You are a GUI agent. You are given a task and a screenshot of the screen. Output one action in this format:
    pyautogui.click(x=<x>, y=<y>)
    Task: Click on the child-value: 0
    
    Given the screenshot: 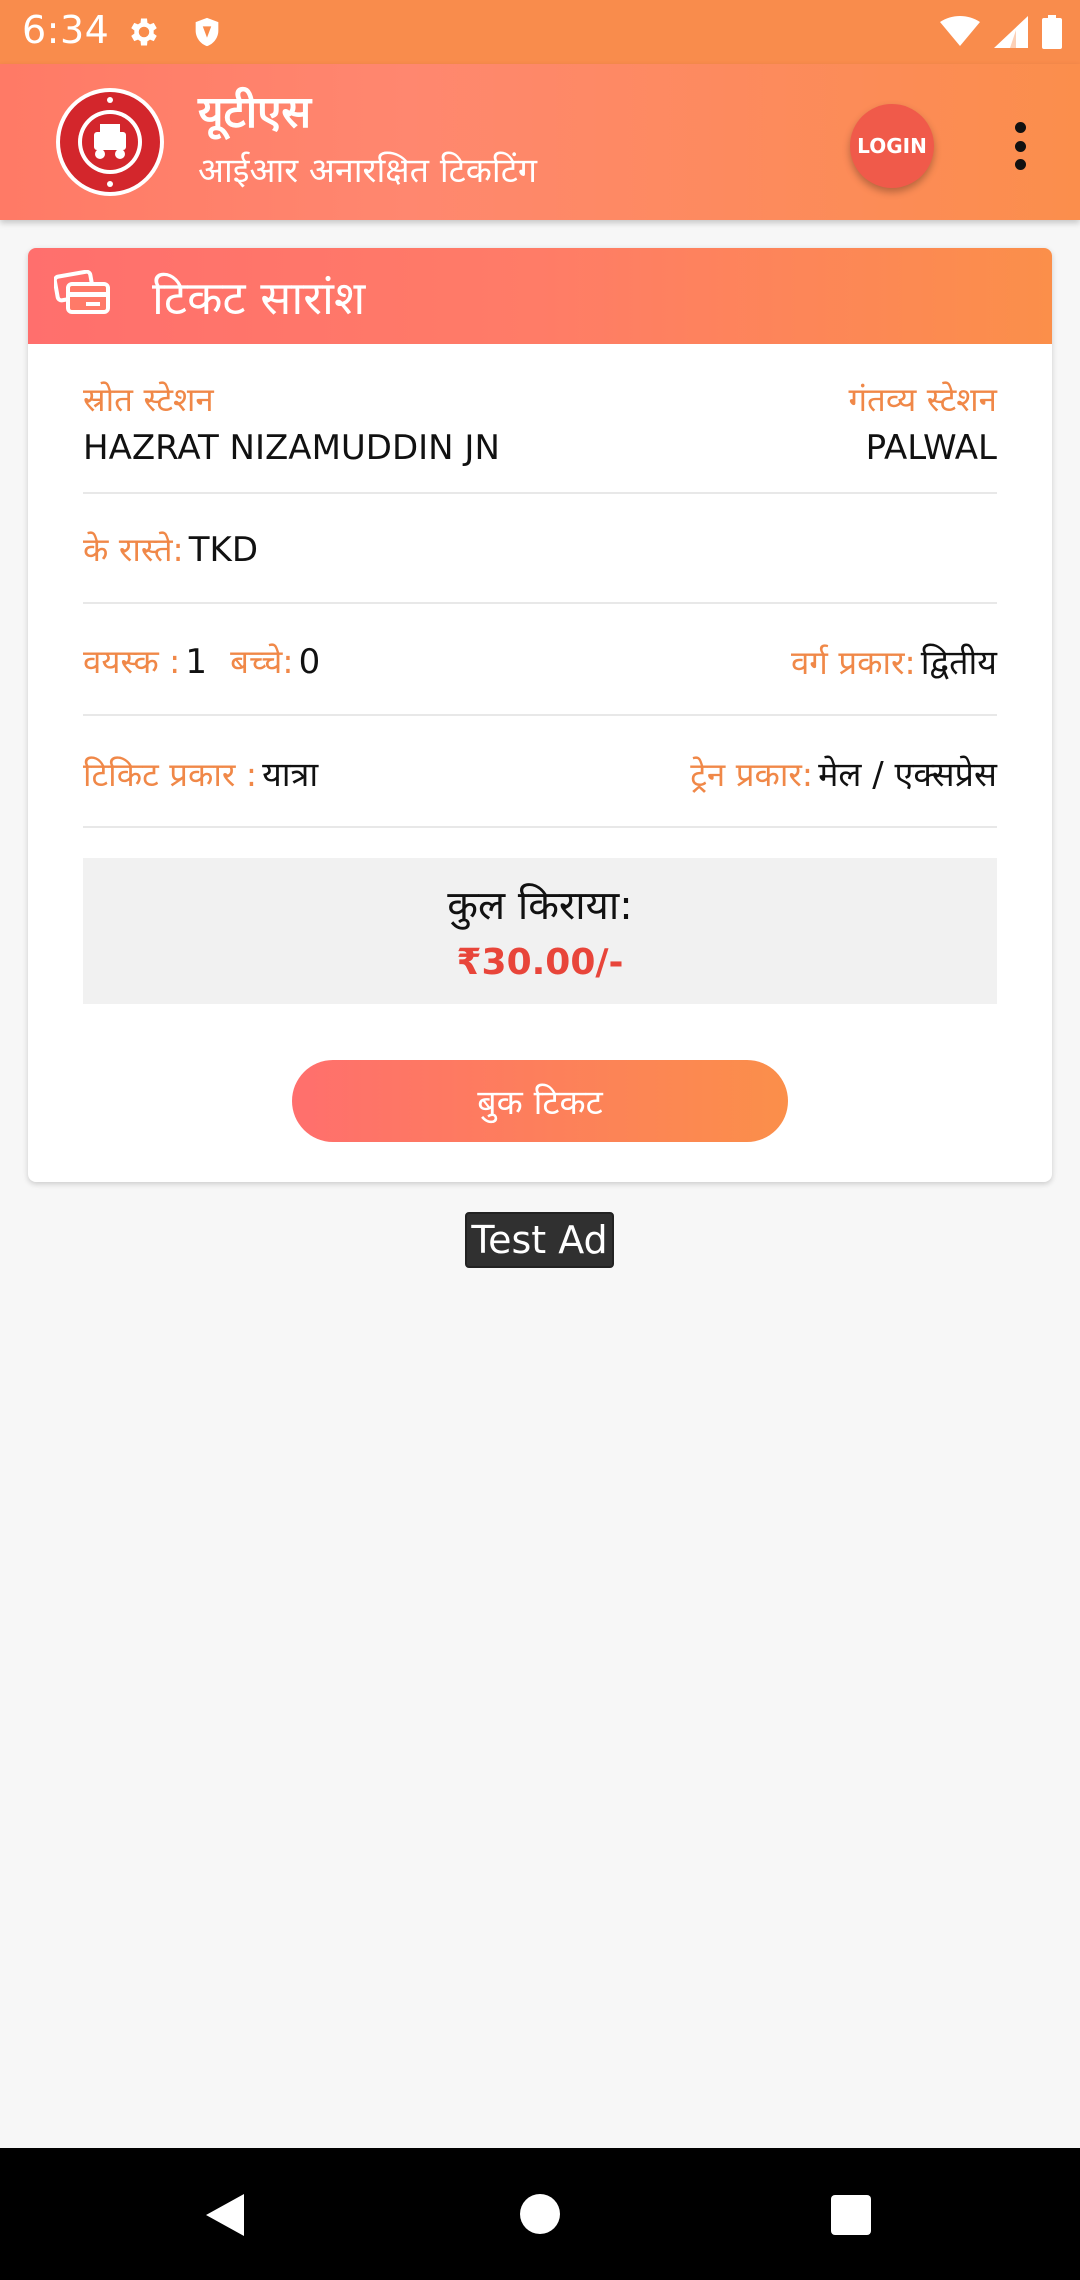 What is the action you would take?
    pyautogui.click(x=309, y=662)
    